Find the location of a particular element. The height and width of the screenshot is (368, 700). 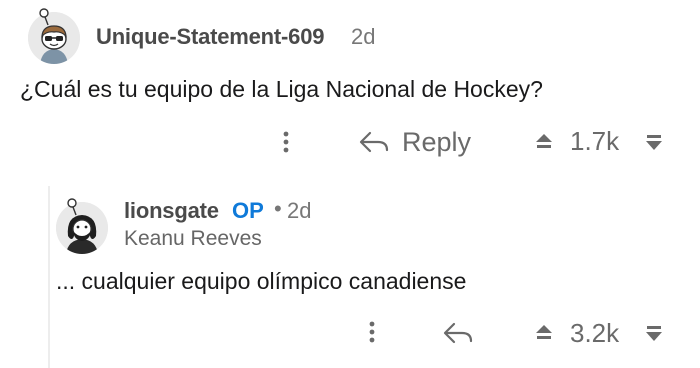

comment-body: ... cualquier equipo olímpico canadiense is located at coordinates (261, 281).